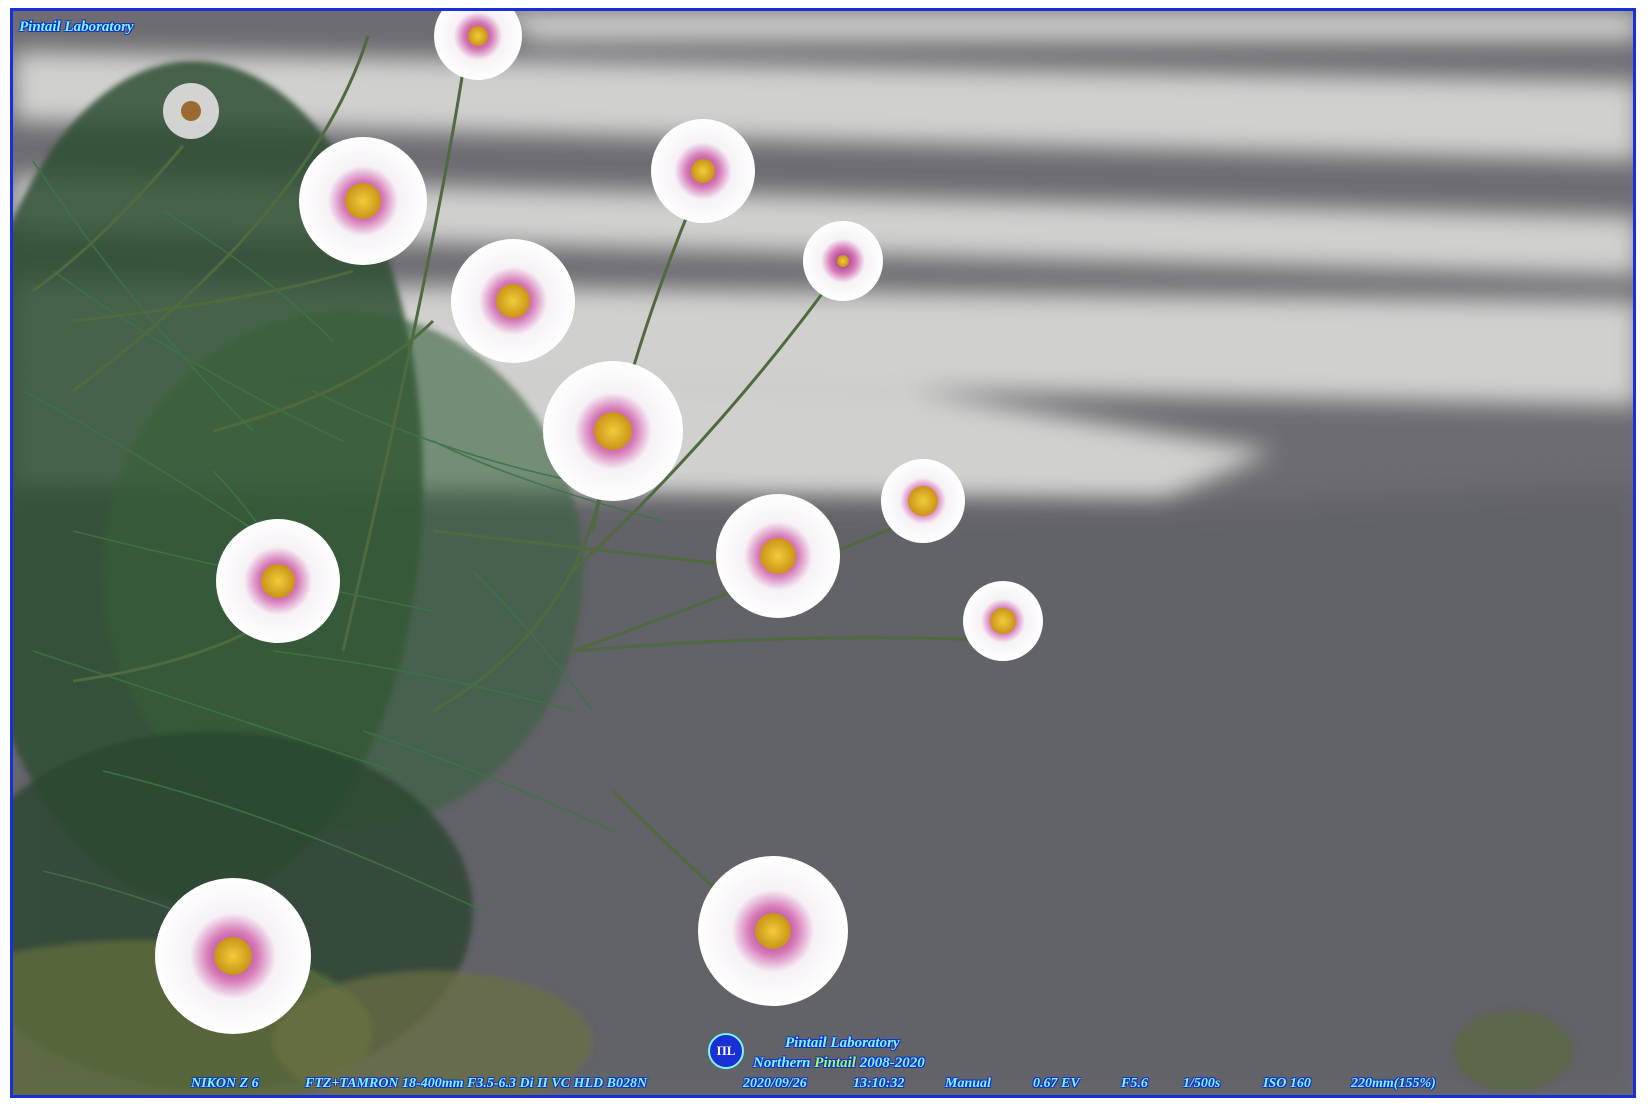 This screenshot has height=1110, width=1650. What do you see at coordinates (76, 27) in the screenshot?
I see `brand-watermark-top: Pintail Laboratory` at bounding box center [76, 27].